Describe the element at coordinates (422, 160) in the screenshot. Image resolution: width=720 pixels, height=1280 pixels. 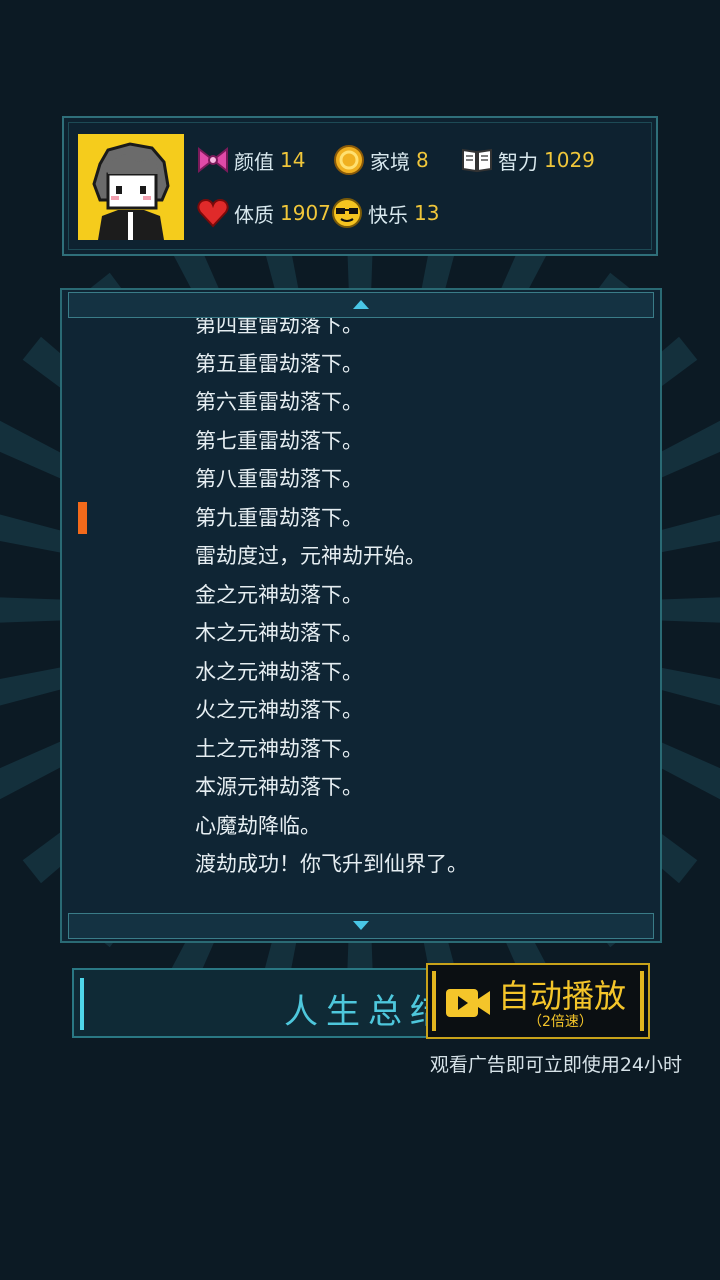
I see `stat-family-value: 8` at that location.